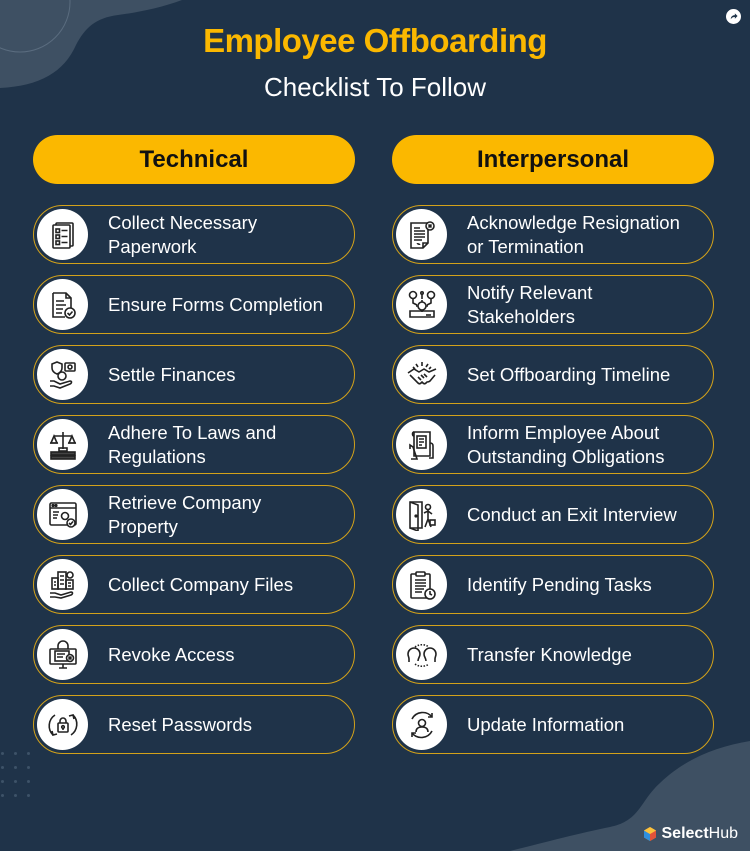 Image resolution: width=750 pixels, height=851 pixels. What do you see at coordinates (422, 515) in the screenshot?
I see `exit-door-person-icon` at bounding box center [422, 515].